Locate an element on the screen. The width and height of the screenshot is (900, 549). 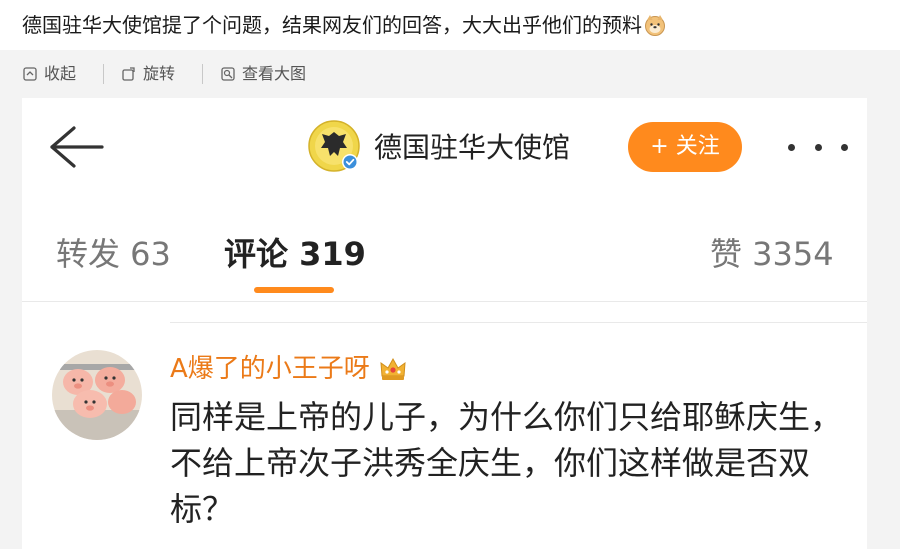
avatar is located at coordinates (97, 395).